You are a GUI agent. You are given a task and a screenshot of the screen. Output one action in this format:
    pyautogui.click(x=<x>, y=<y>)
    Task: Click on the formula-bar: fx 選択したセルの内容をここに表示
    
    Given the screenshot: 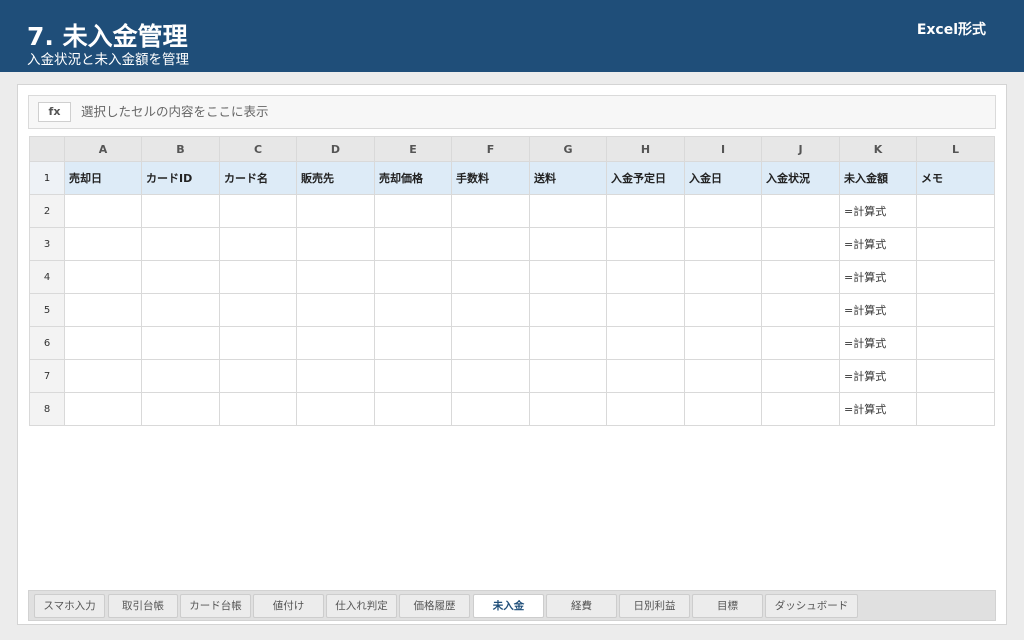 What is the action you would take?
    pyautogui.click(x=512, y=112)
    